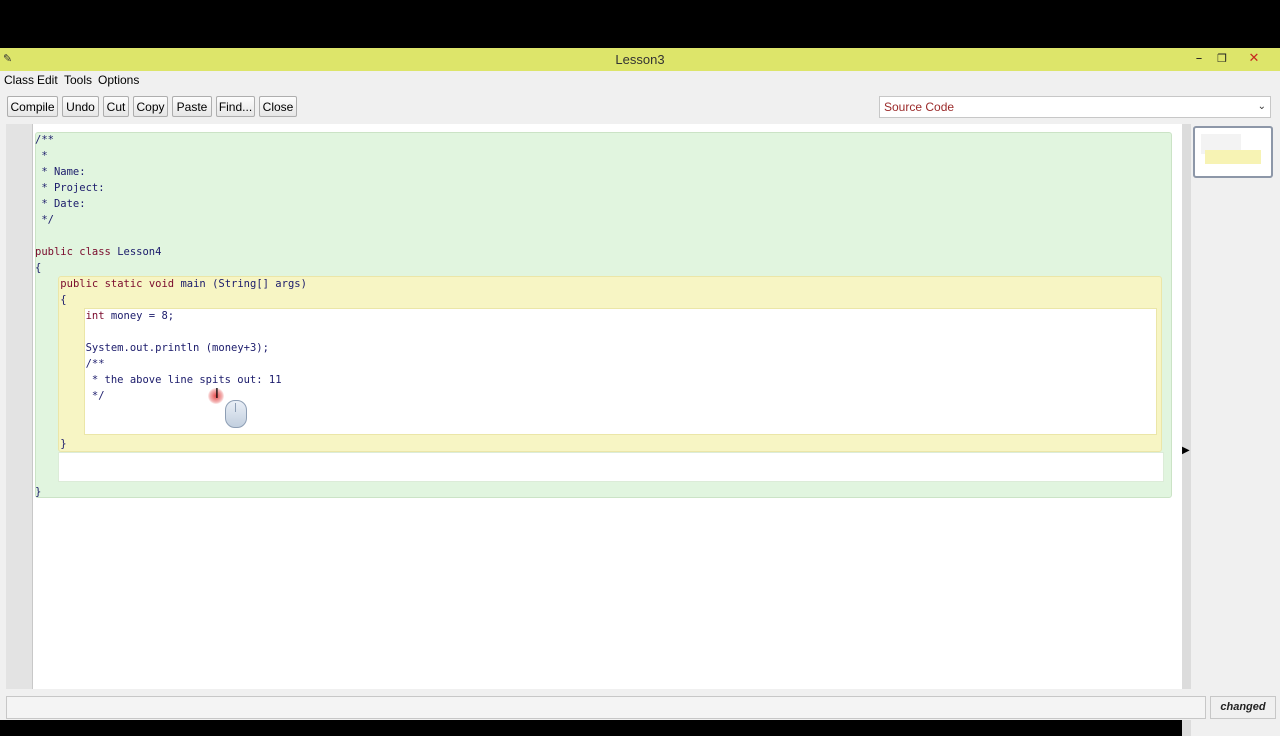 The width and height of the screenshot is (1280, 736). I want to click on code-line: public static void main (String[] args), so click(171, 284).